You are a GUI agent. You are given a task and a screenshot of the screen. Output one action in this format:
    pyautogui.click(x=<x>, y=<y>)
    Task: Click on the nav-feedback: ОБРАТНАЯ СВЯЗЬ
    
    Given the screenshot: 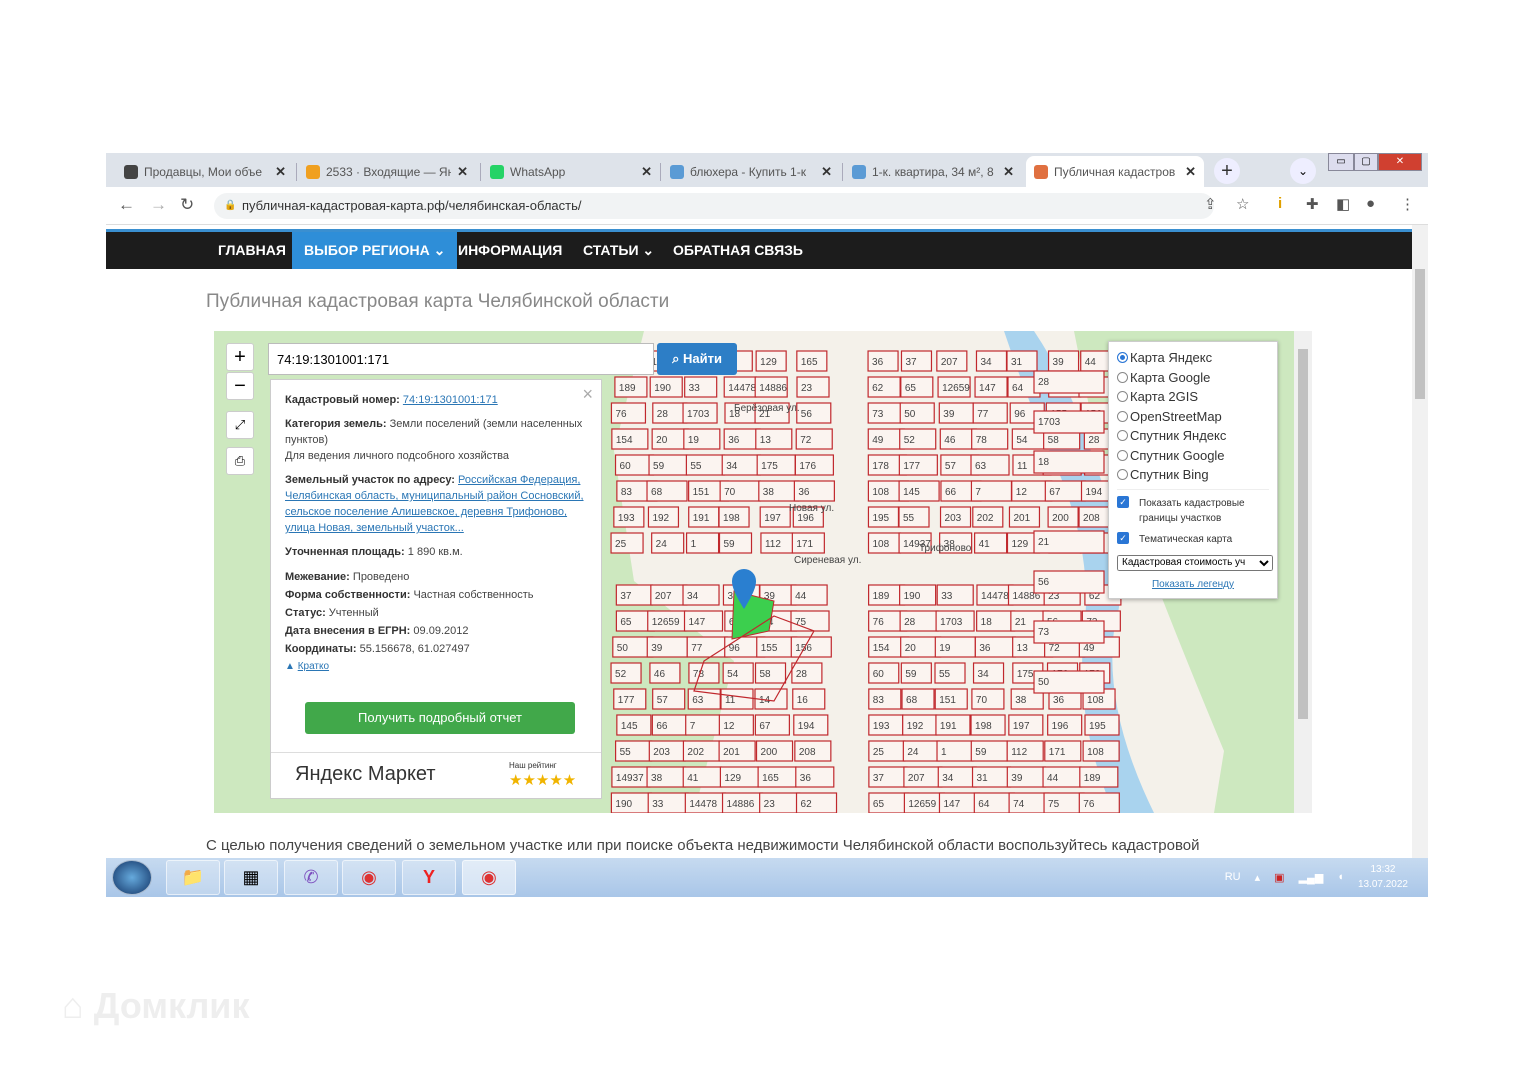 What is the action you would take?
    pyautogui.click(x=738, y=250)
    